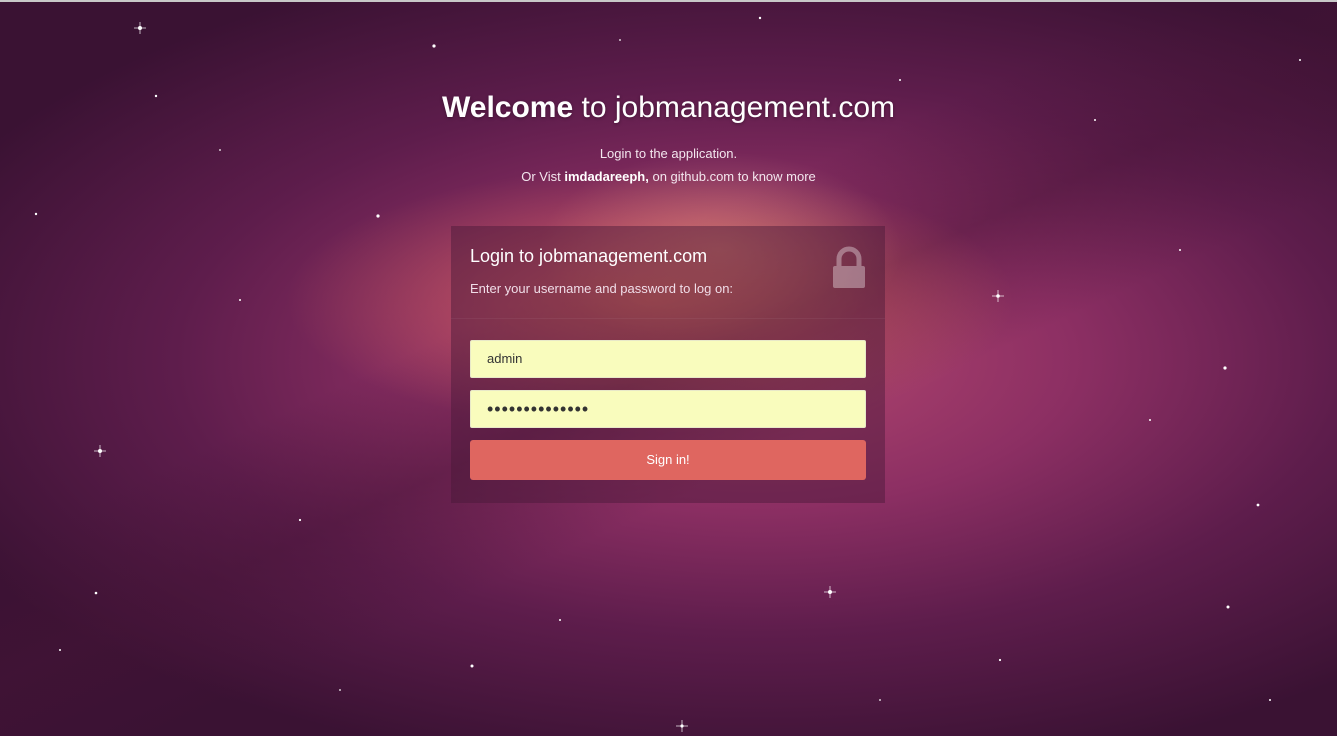 The width and height of the screenshot is (1337, 736). What do you see at coordinates (606, 176) in the screenshot?
I see `github-username: imdadareeph,` at bounding box center [606, 176].